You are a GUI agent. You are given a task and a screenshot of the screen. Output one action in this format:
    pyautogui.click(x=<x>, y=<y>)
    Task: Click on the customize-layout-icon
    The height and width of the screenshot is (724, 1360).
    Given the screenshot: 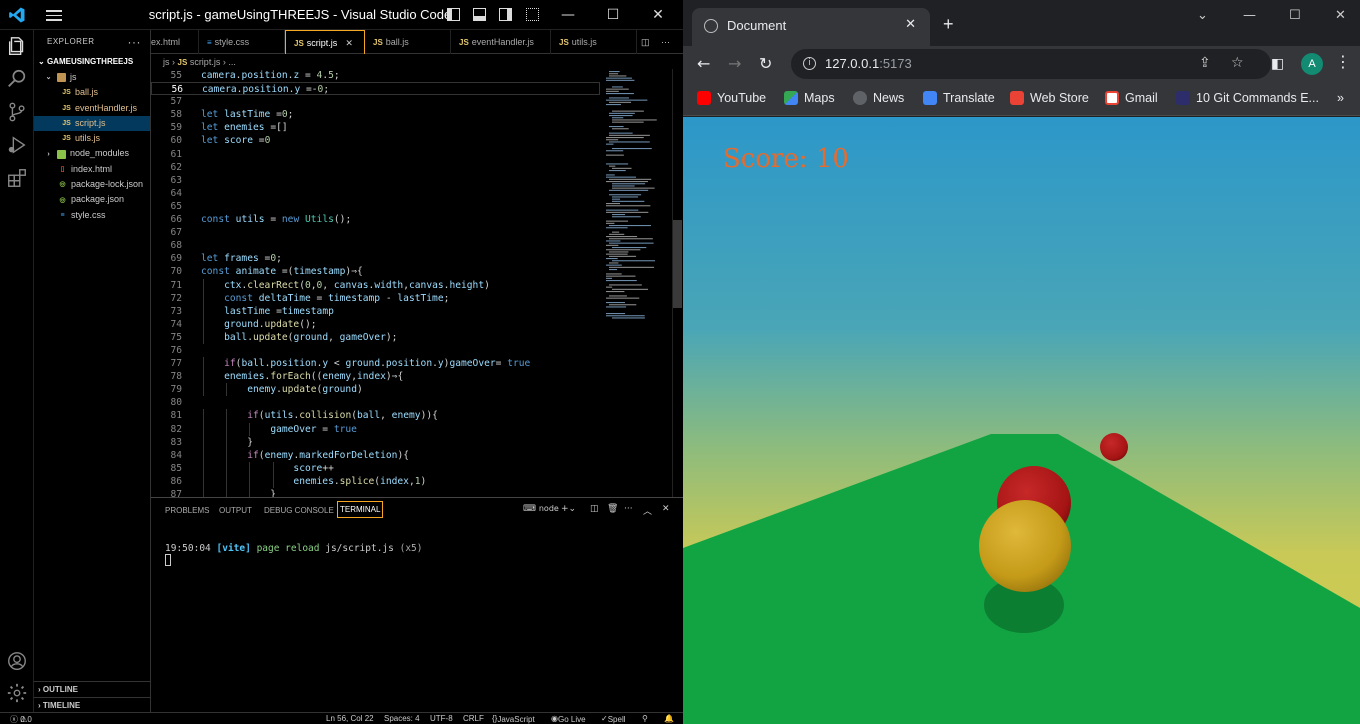 What is the action you would take?
    pyautogui.click(x=532, y=14)
    